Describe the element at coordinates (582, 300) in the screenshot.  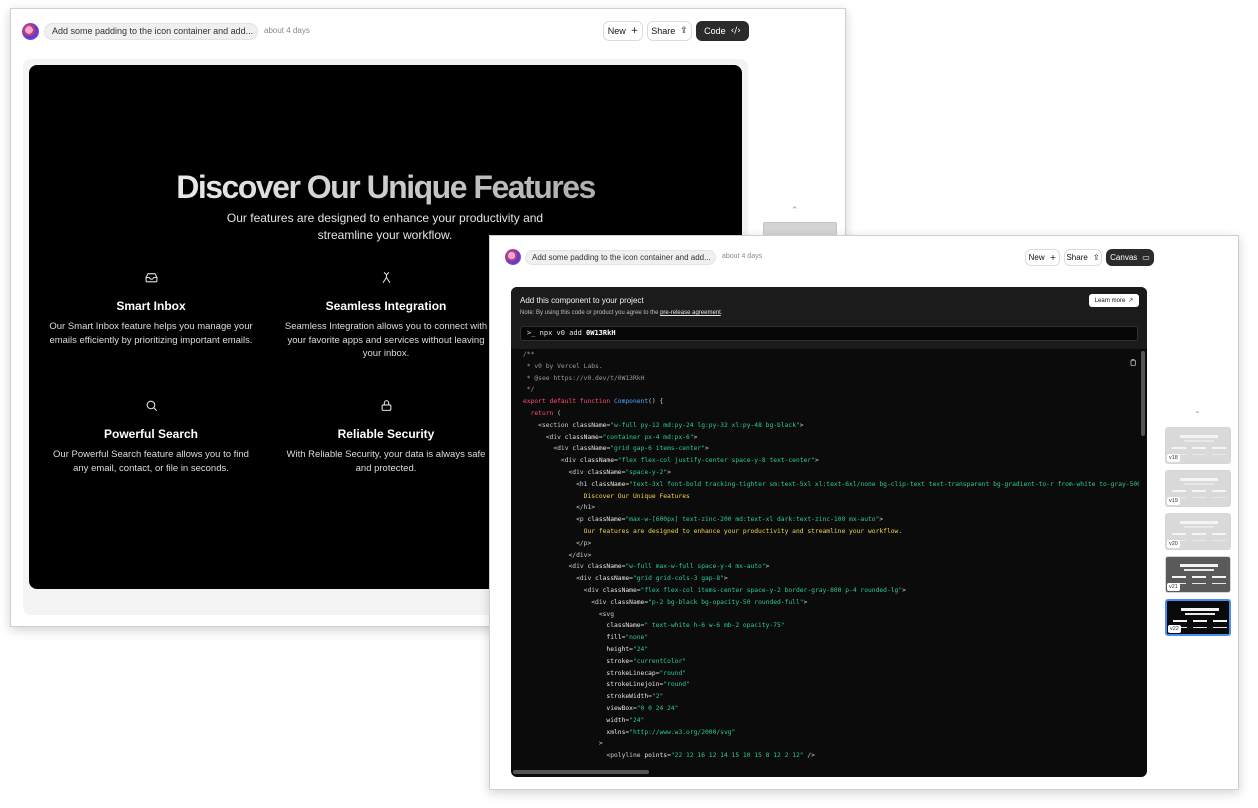
I see `install-title: Add this component to your project` at that location.